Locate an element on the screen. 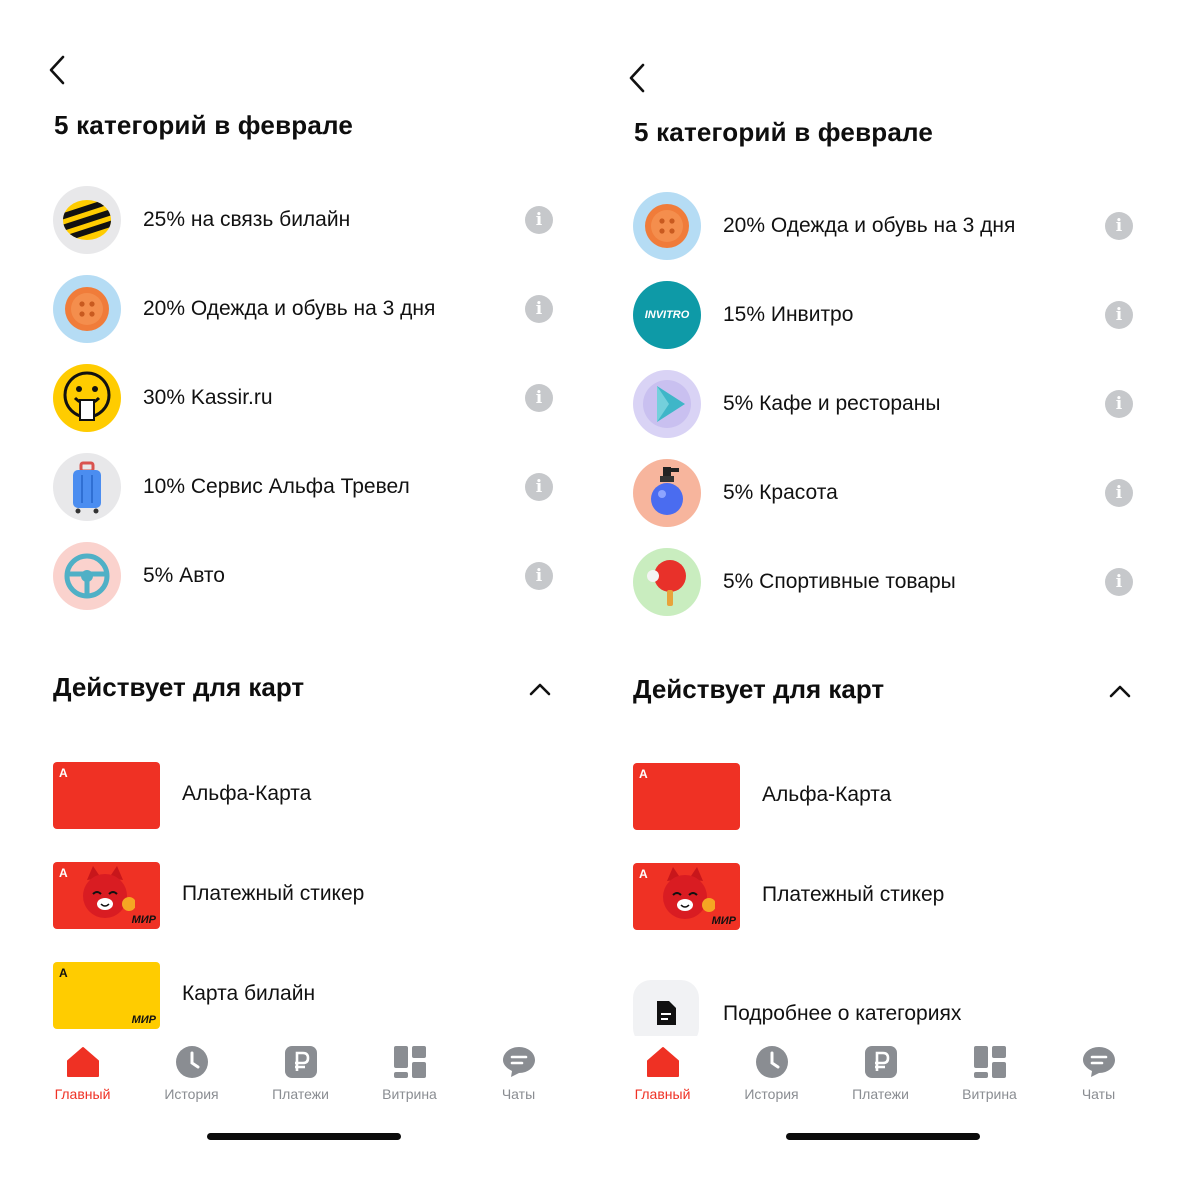 Image resolution: width=1200 pixels, height=1200 pixels. category-item: 5% Спортивные товары i is located at coordinates (883, 592).